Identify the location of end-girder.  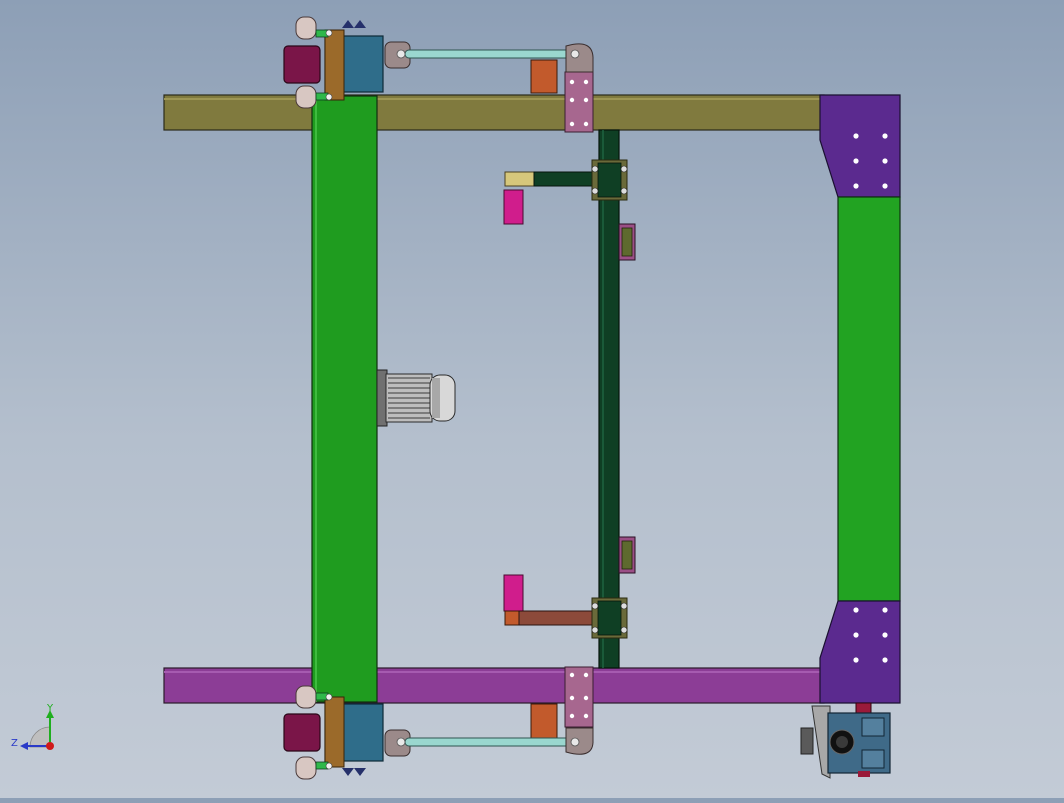
(860, 399).